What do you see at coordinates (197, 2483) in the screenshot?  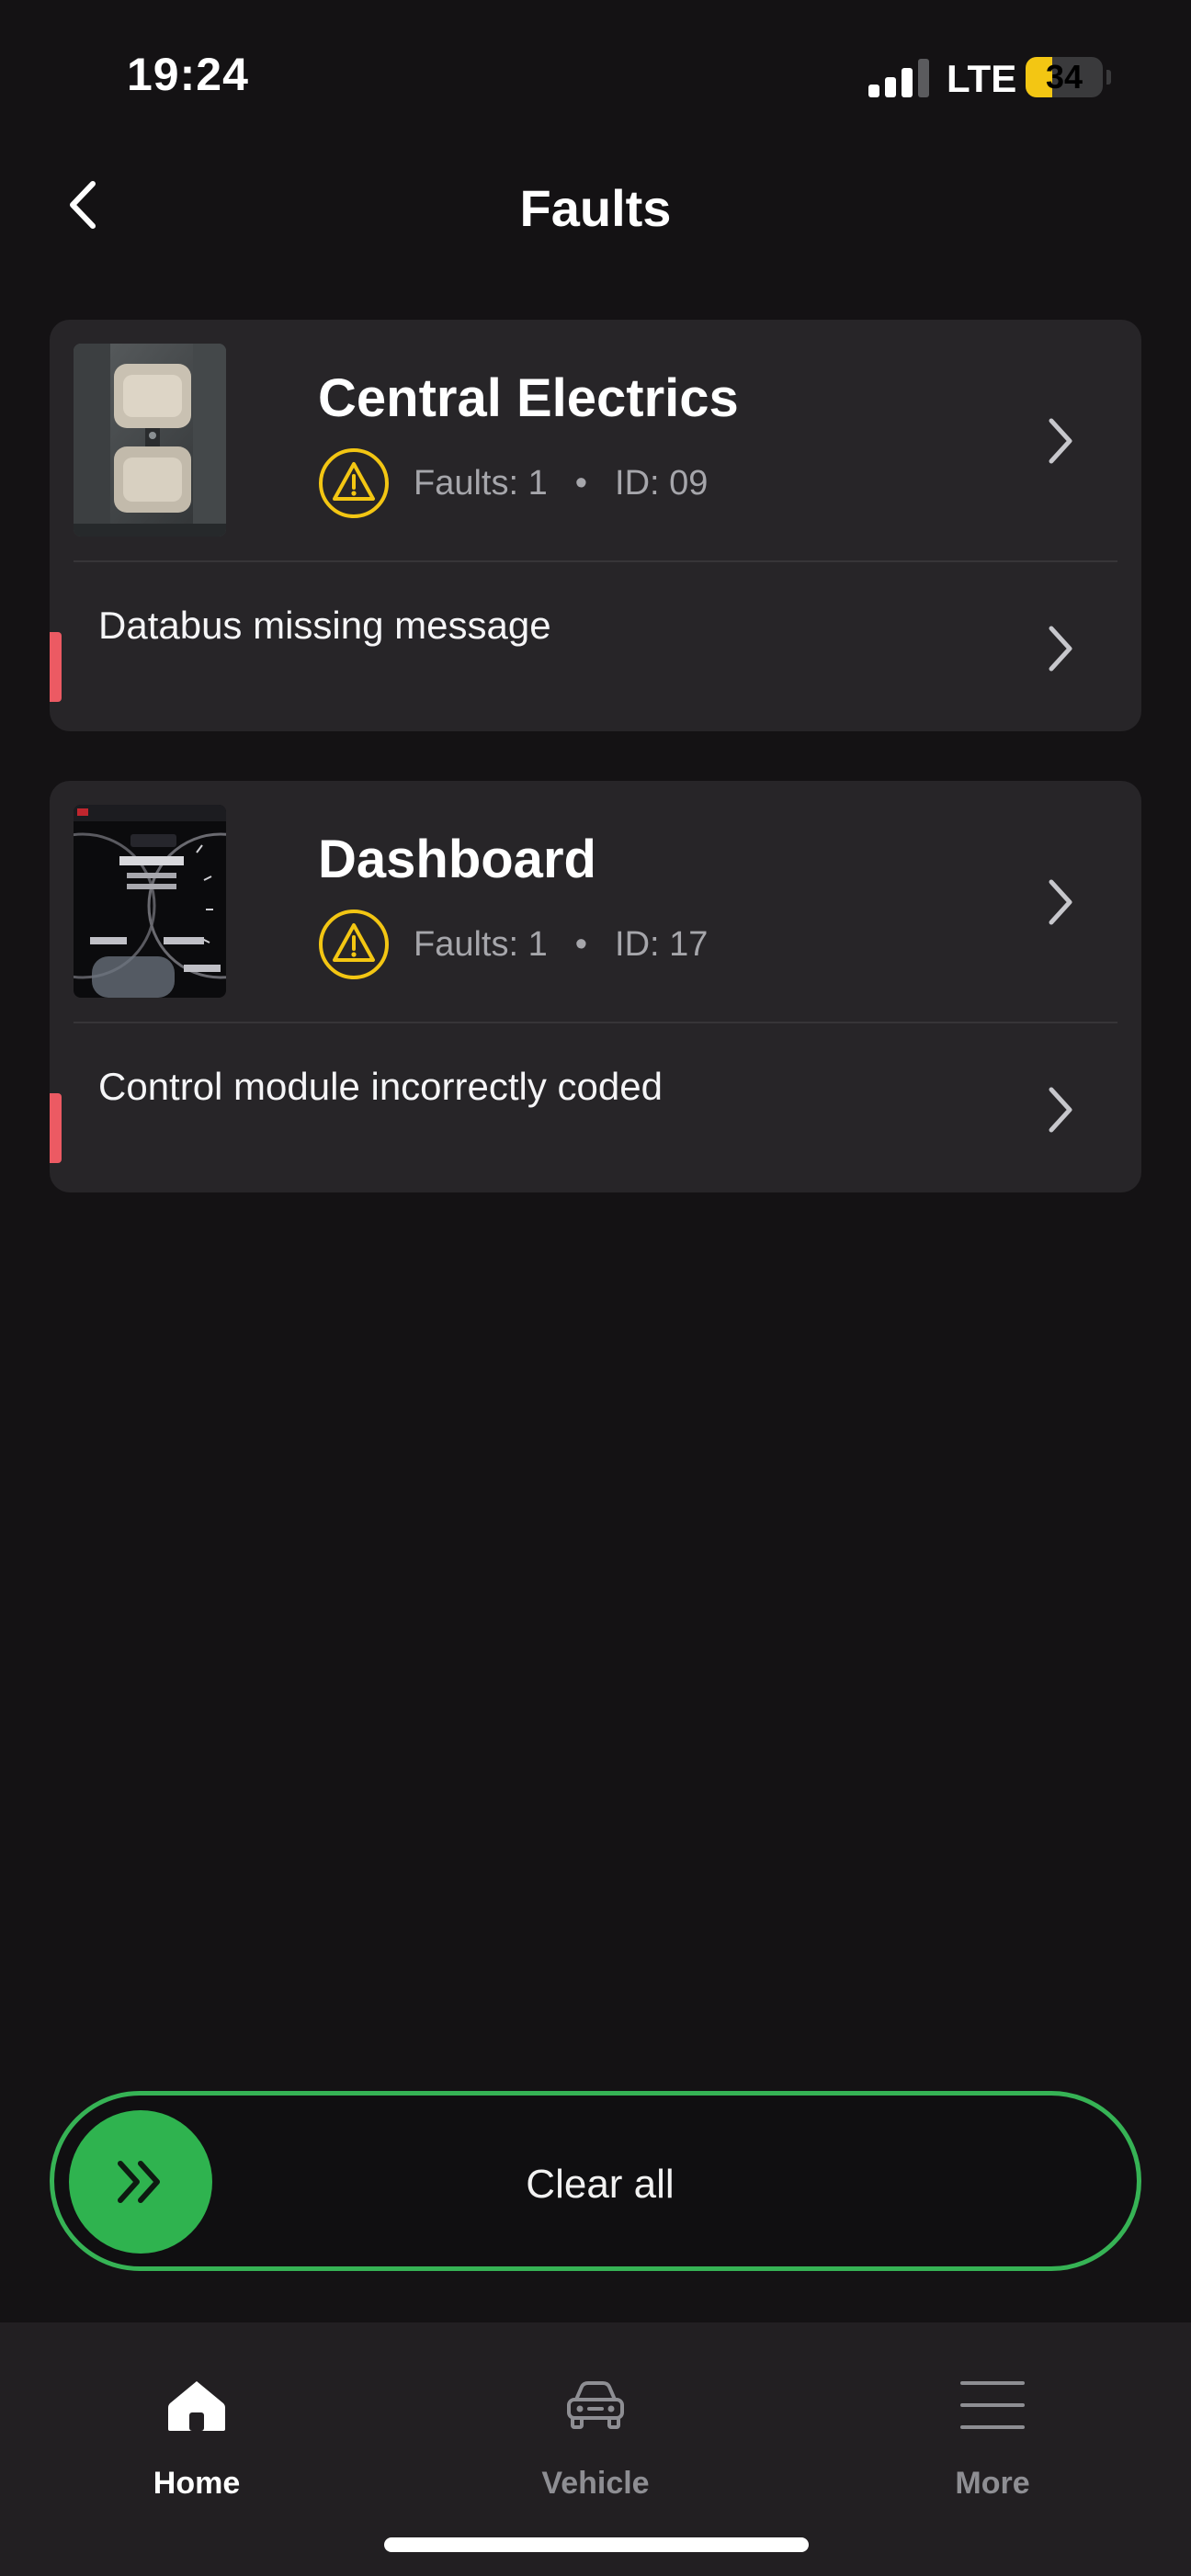 I see `tab-label: Home` at bounding box center [197, 2483].